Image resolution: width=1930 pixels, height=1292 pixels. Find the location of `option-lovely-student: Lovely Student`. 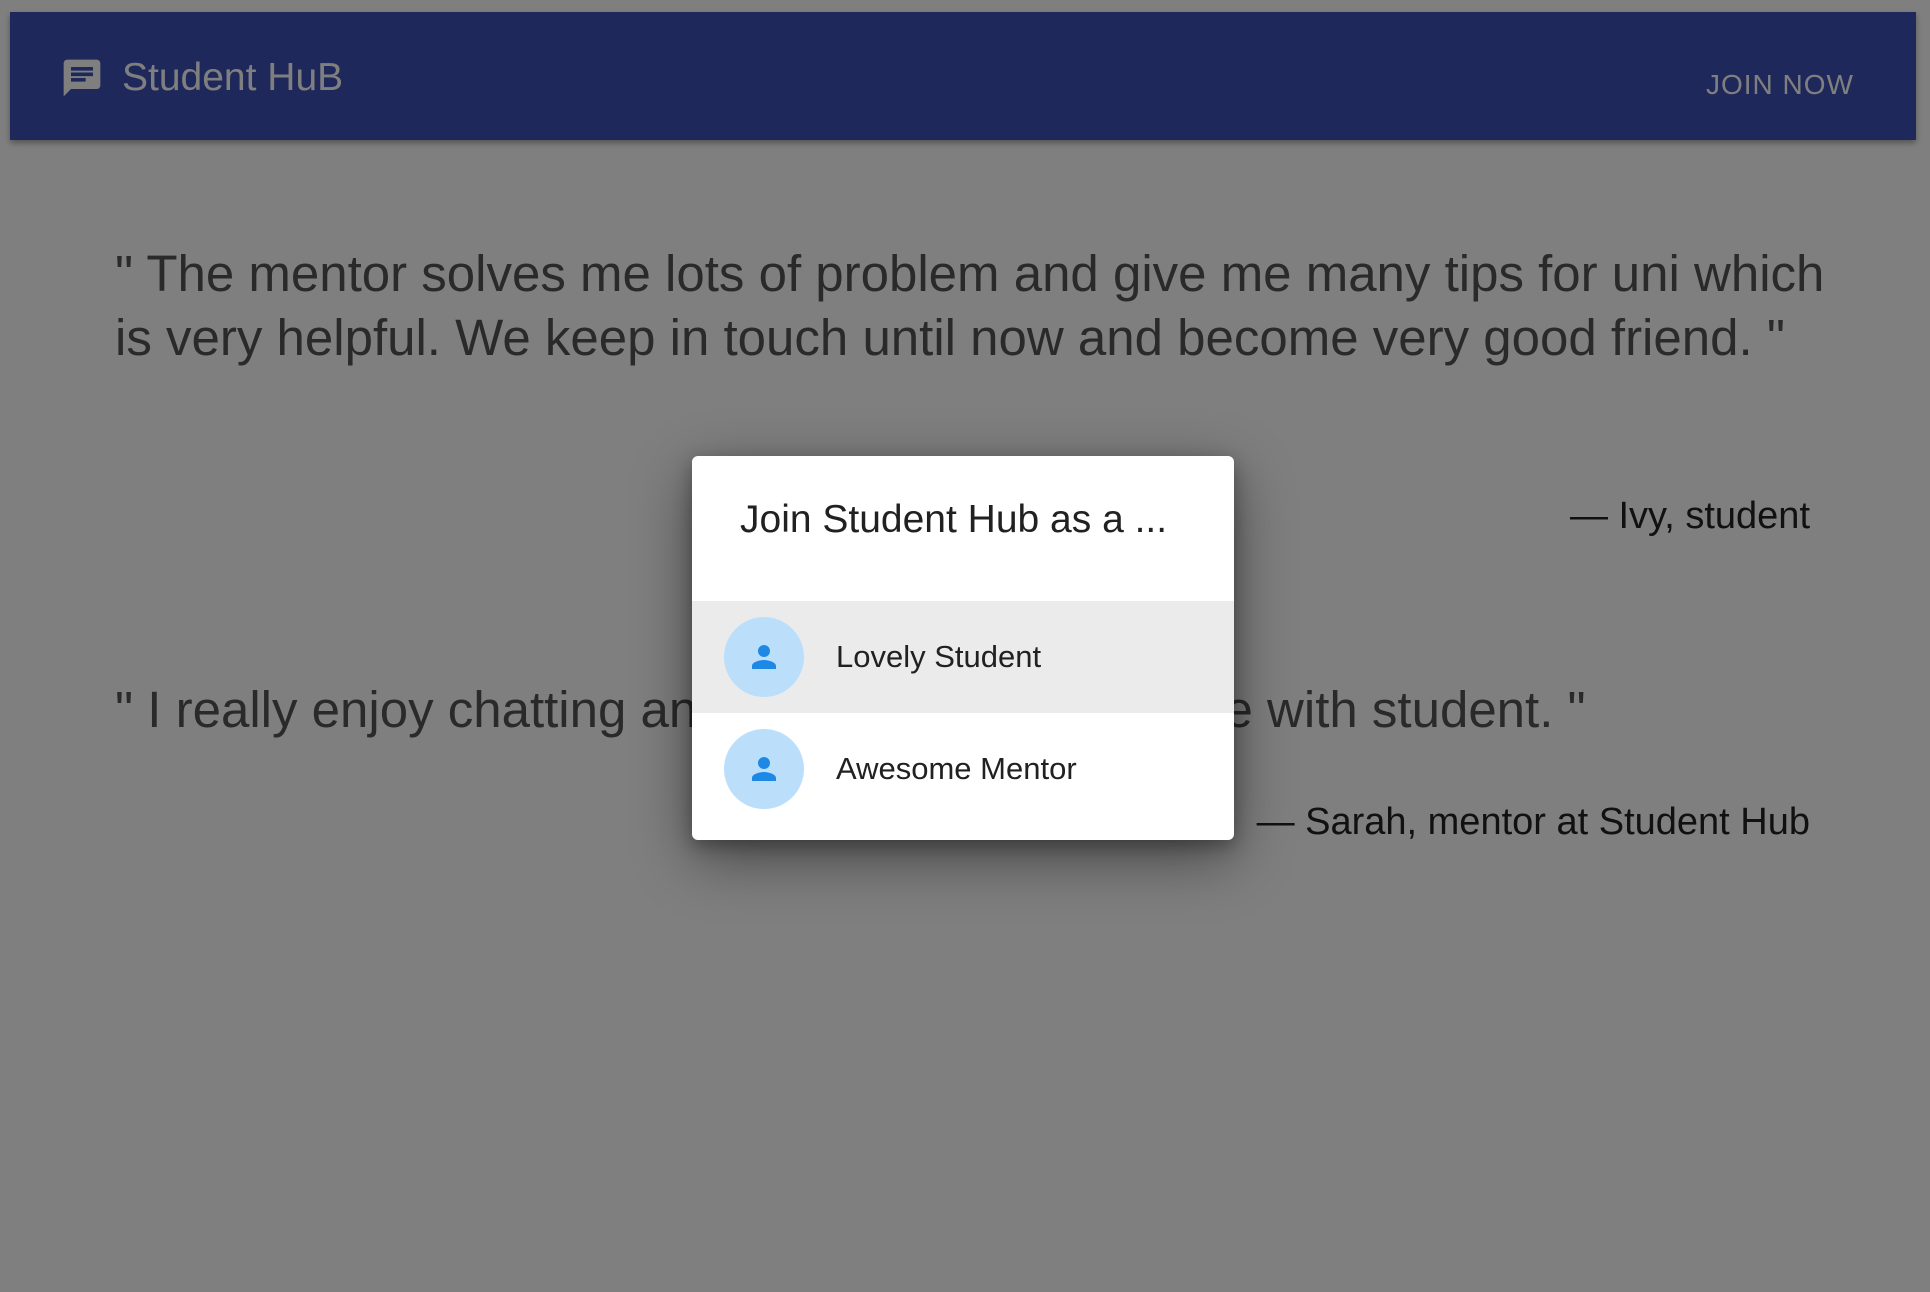

option-lovely-student: Lovely Student is located at coordinates (963, 657).